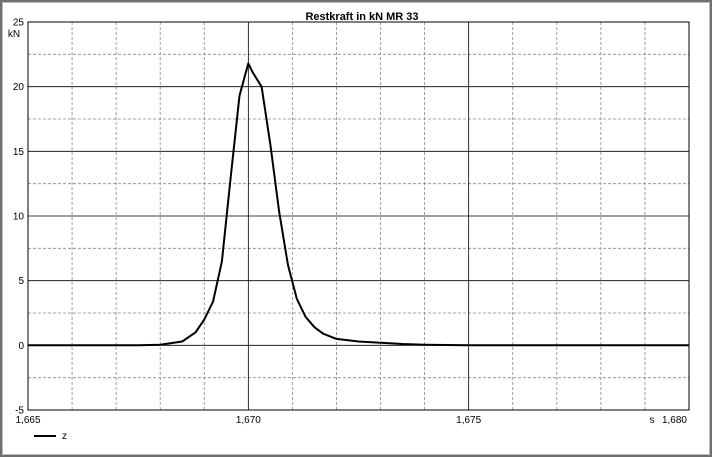 The width and height of the screenshot is (712, 457). Describe the element at coordinates (21, 281) in the screenshot. I see `y-tick-label: 5` at that location.